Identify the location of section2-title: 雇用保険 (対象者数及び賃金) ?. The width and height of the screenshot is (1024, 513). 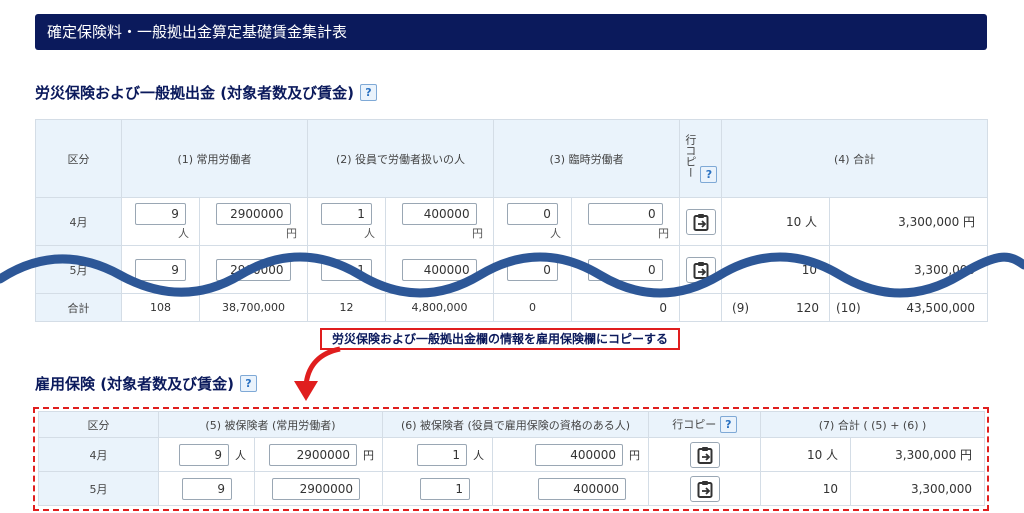
(146, 383).